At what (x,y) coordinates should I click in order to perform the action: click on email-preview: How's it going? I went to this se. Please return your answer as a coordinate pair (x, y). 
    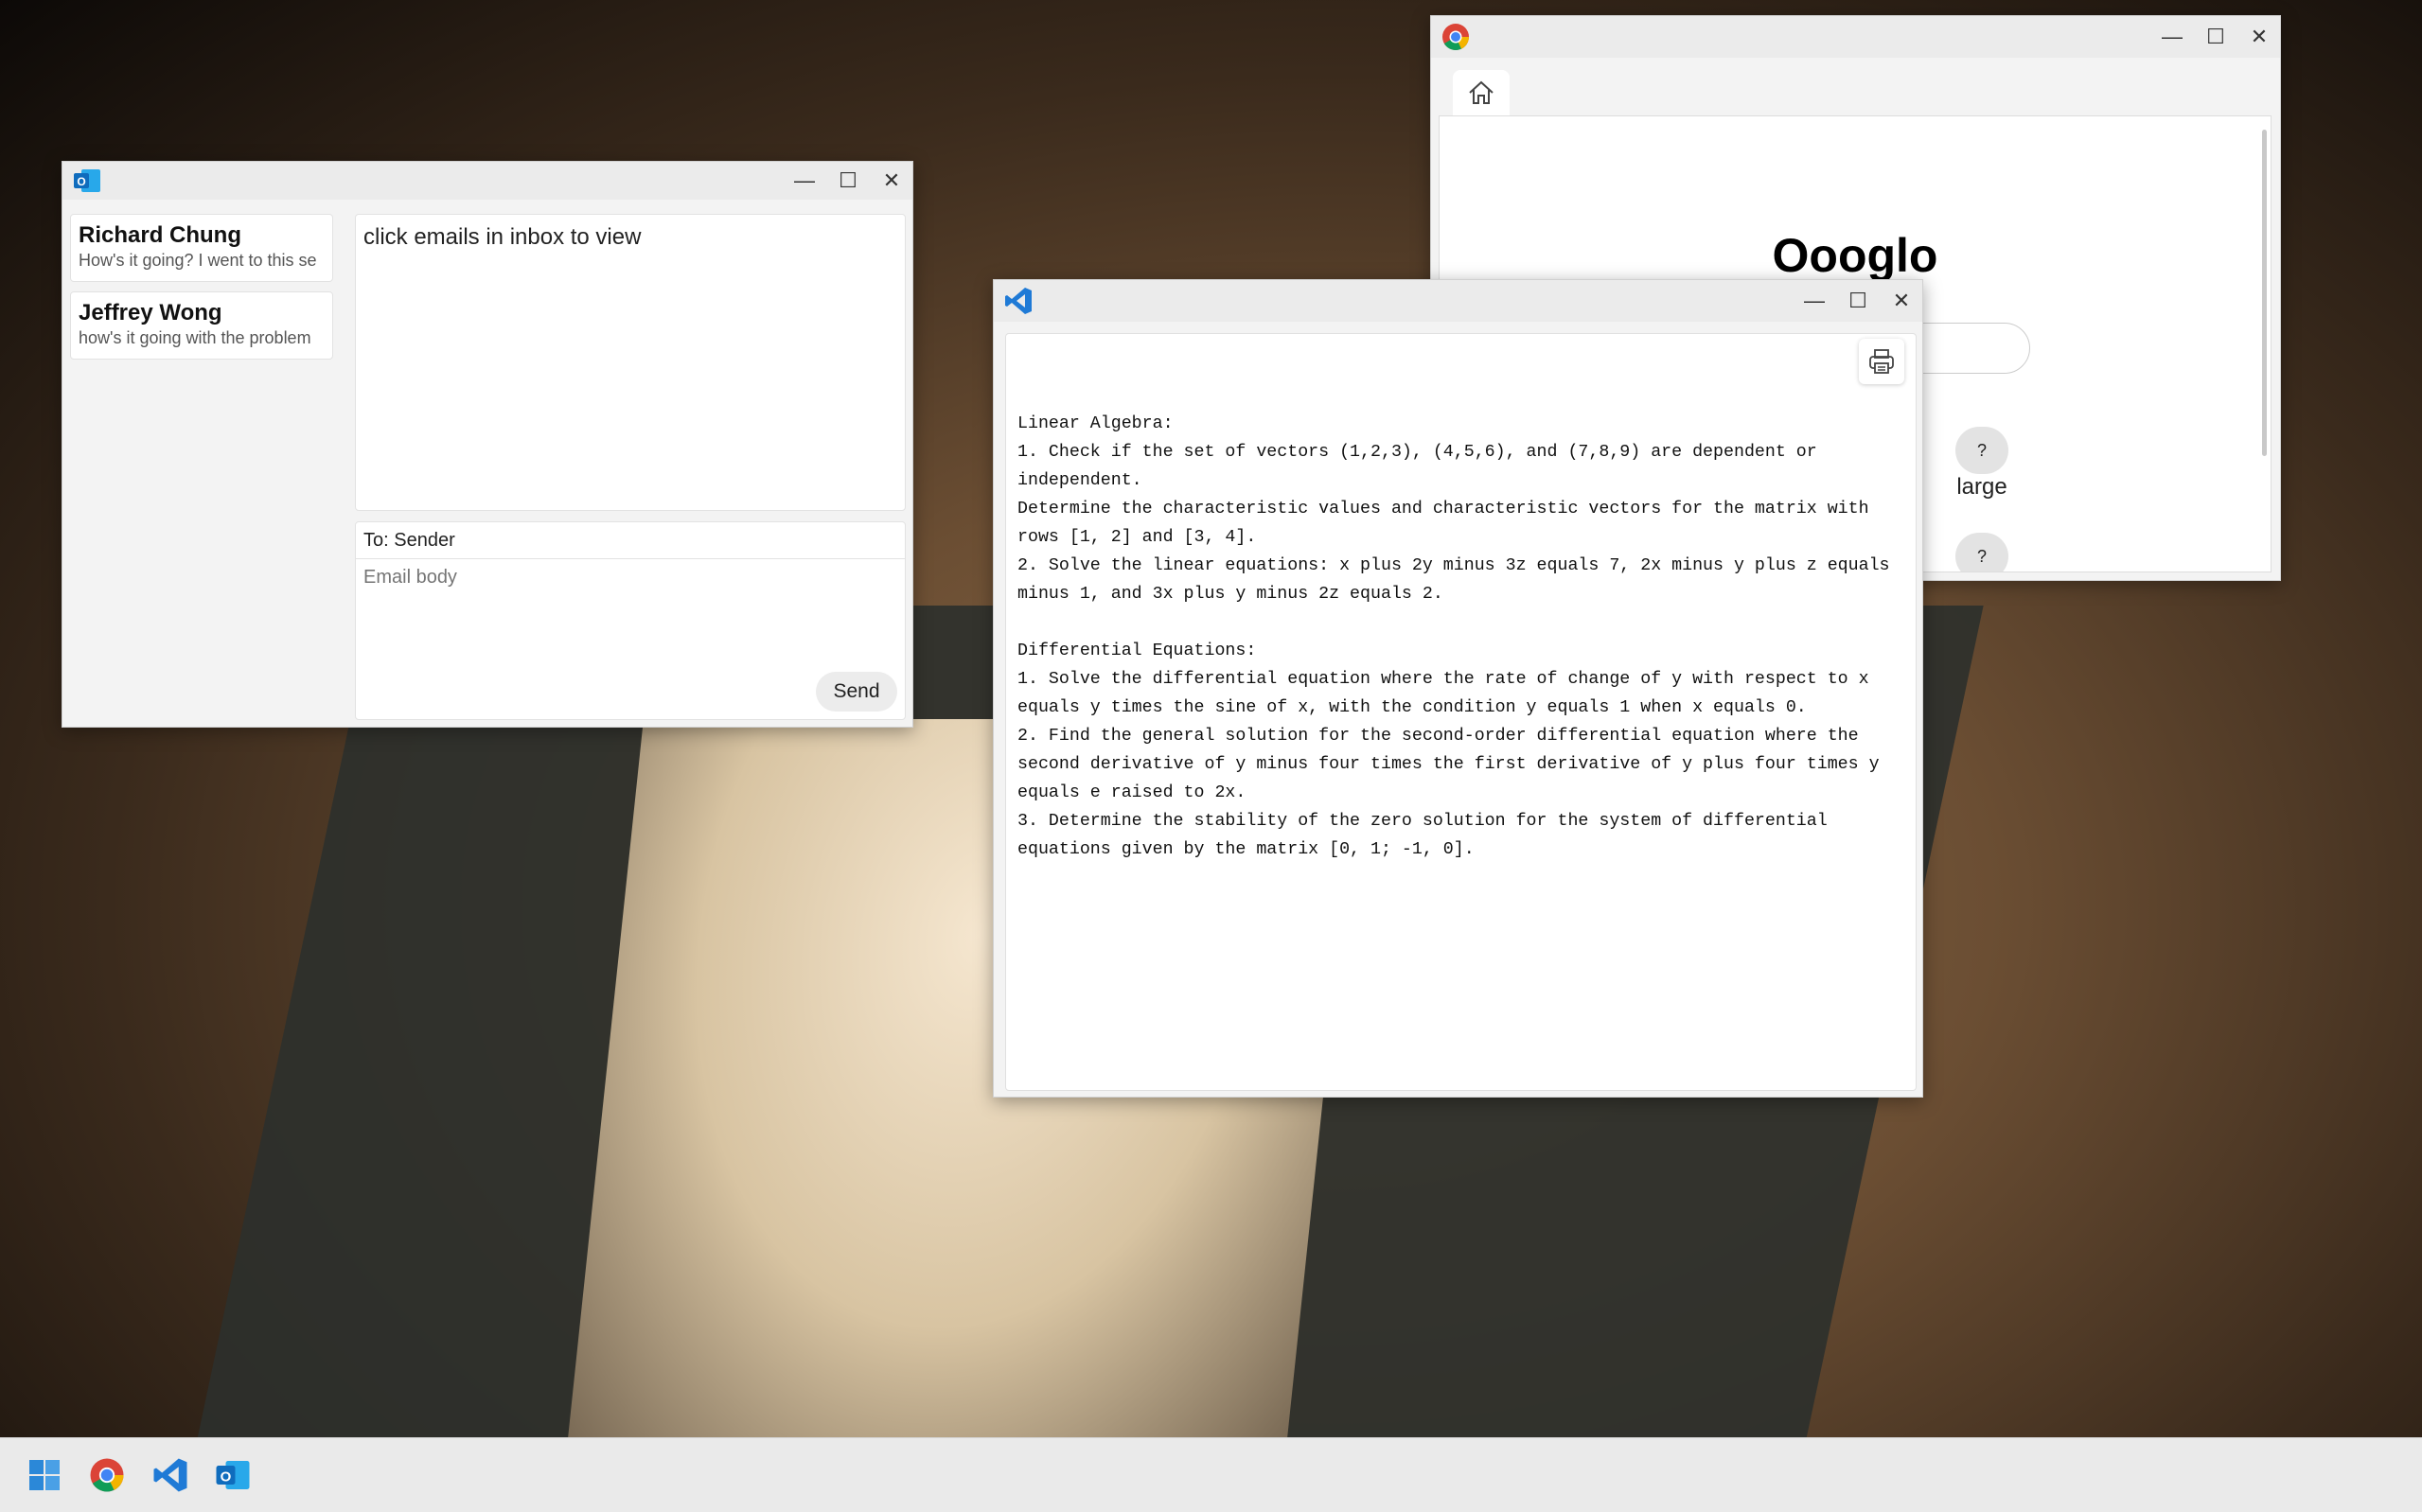
    Looking at the image, I should click on (198, 261).